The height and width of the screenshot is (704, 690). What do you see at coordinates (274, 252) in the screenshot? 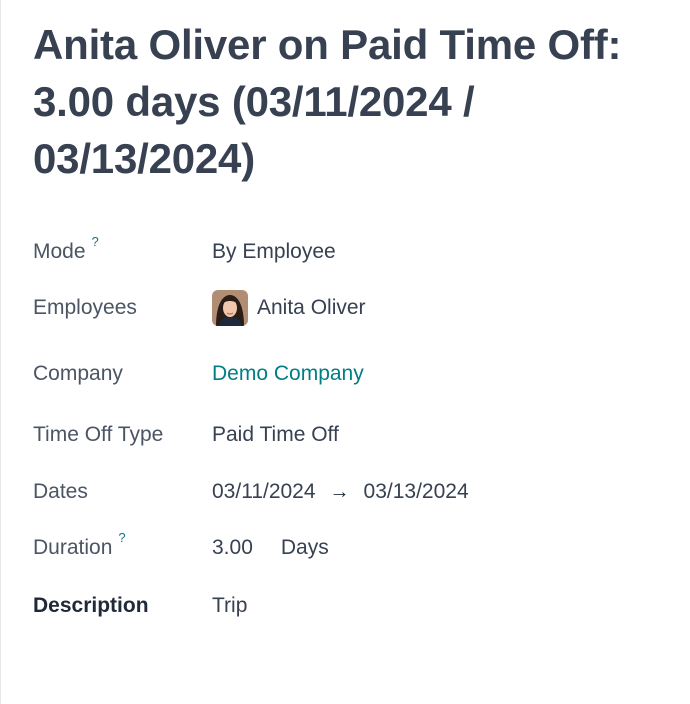
I see `mode-value: By Employee` at bounding box center [274, 252].